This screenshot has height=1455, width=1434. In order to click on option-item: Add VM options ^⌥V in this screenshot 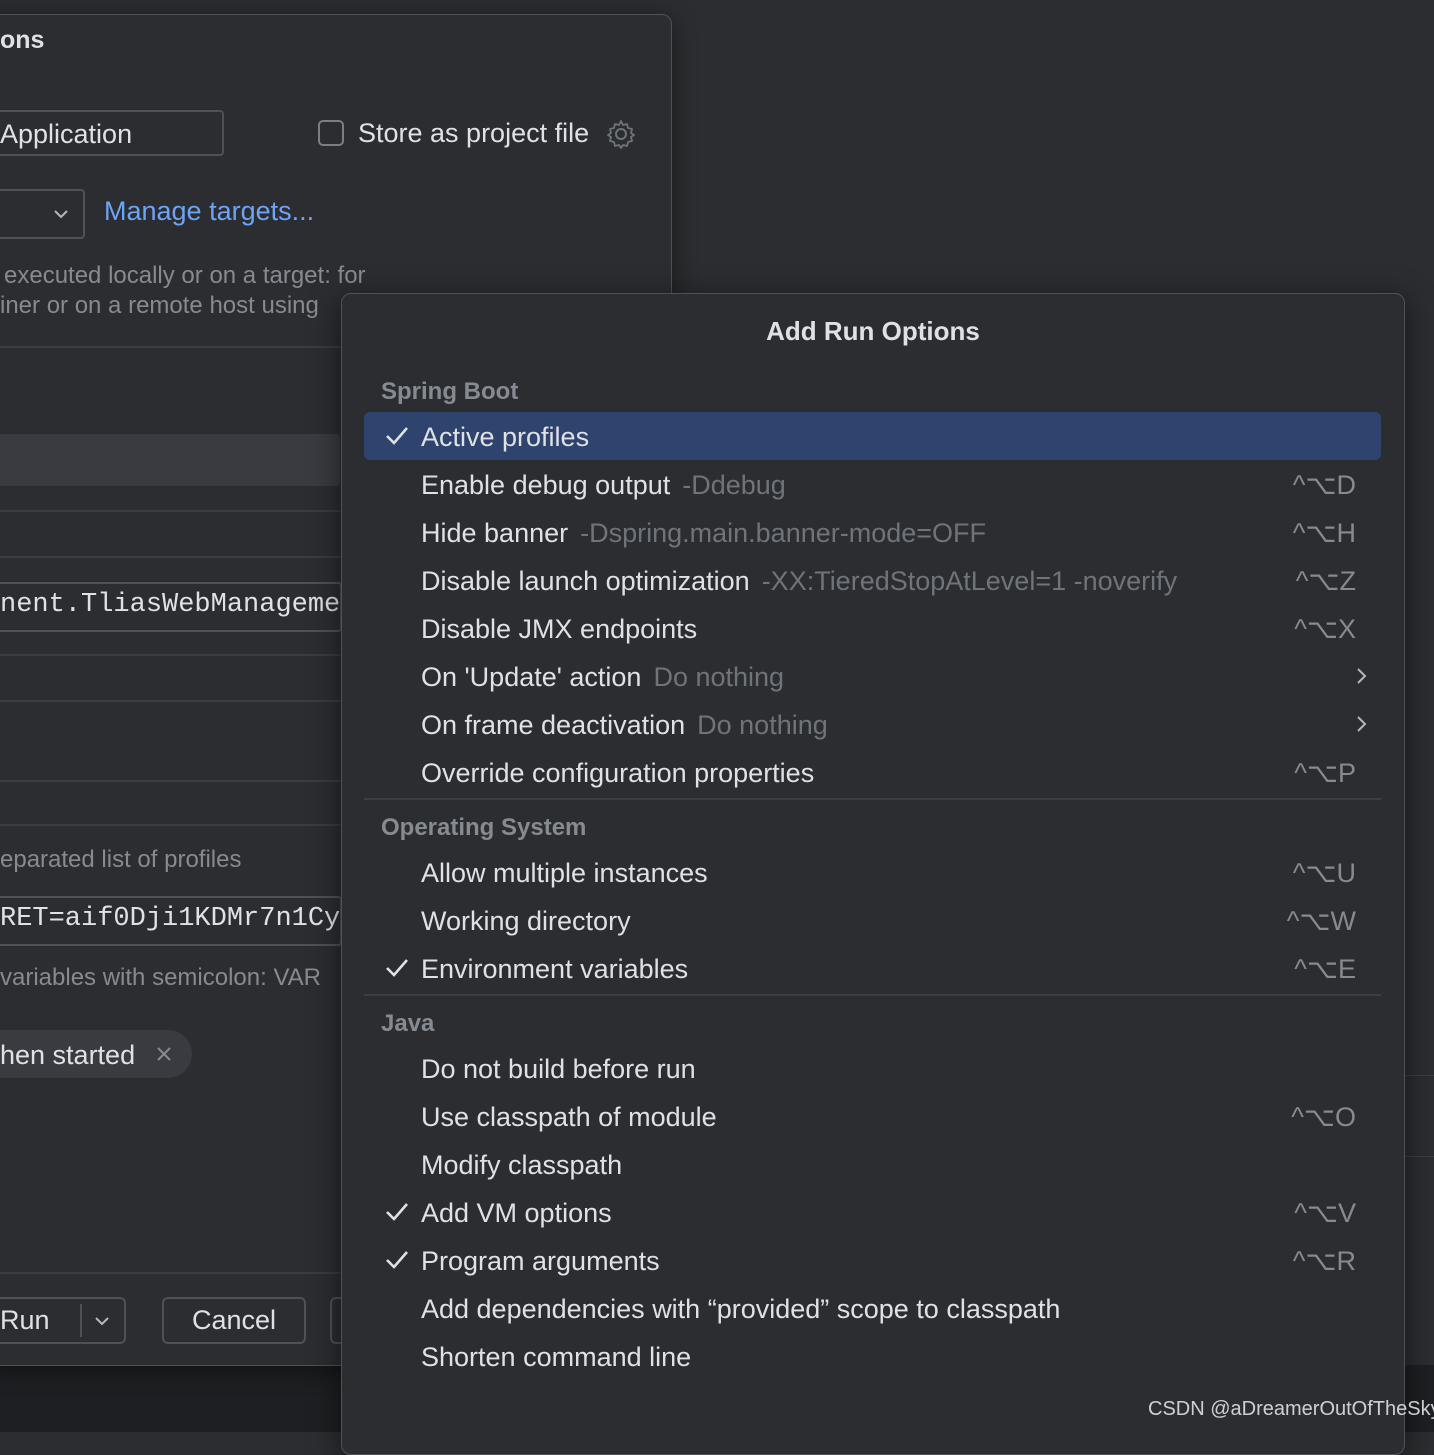, I will do `click(872, 1212)`.